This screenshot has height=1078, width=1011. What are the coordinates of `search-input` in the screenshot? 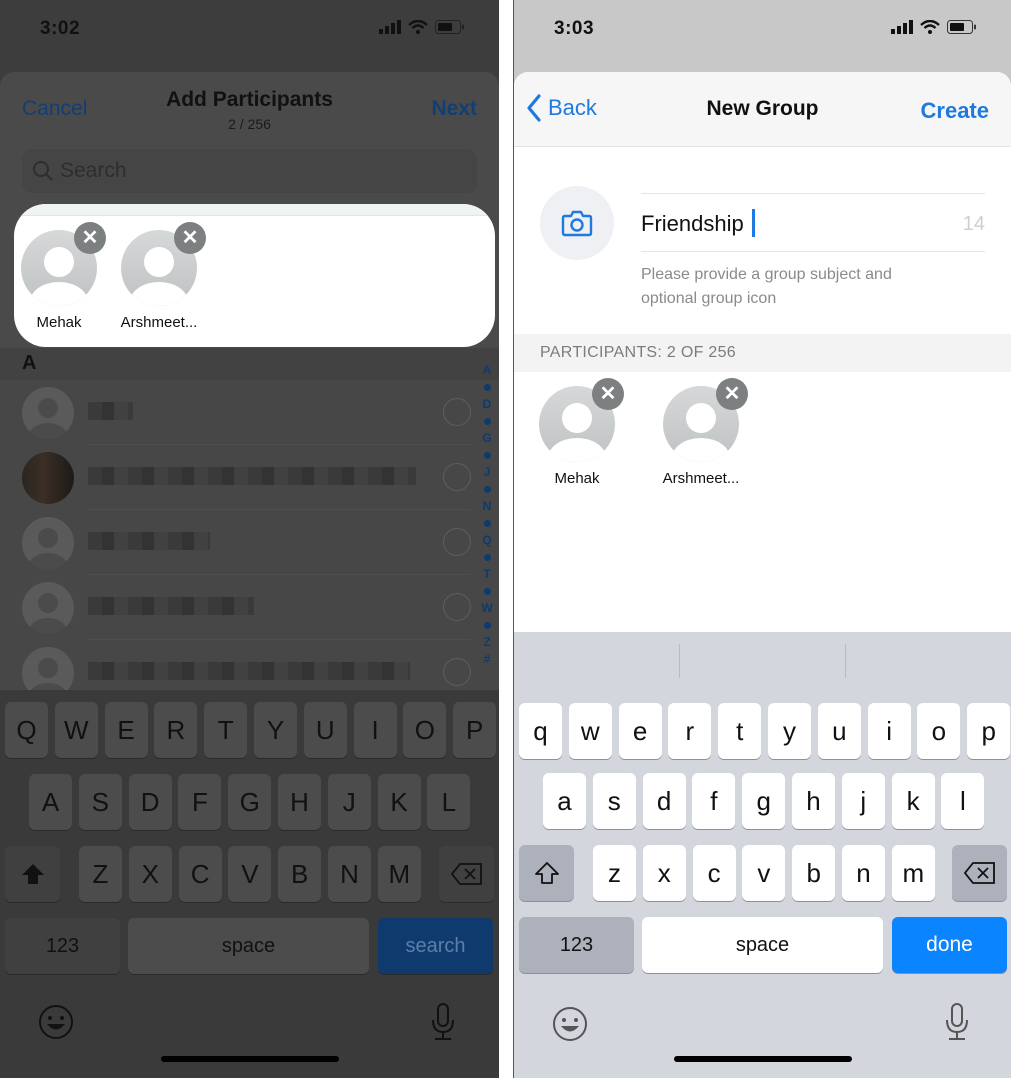 It's located at (250, 171).